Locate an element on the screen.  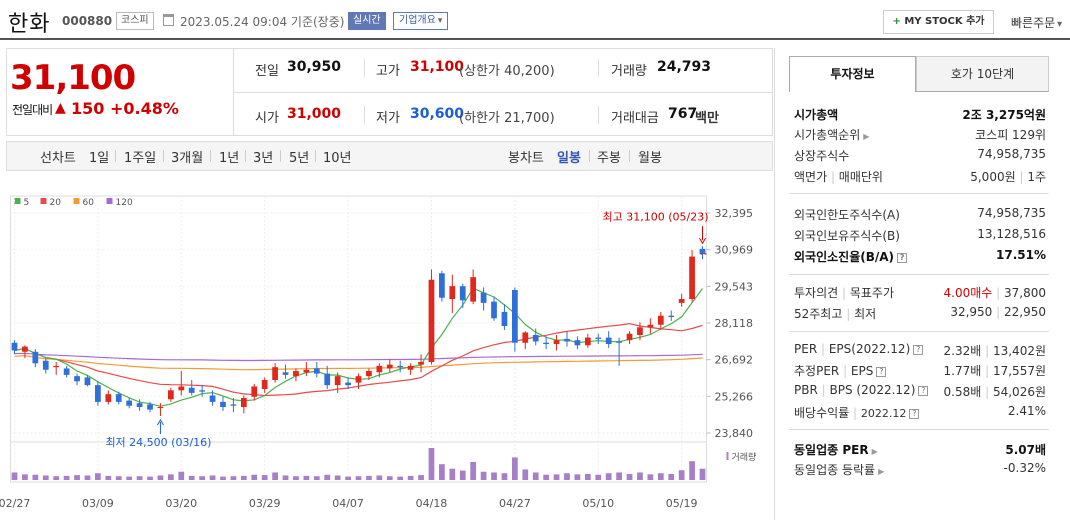
quote-timestamp: 2023.05.24 09:04 기준(장중) is located at coordinates (262, 22).